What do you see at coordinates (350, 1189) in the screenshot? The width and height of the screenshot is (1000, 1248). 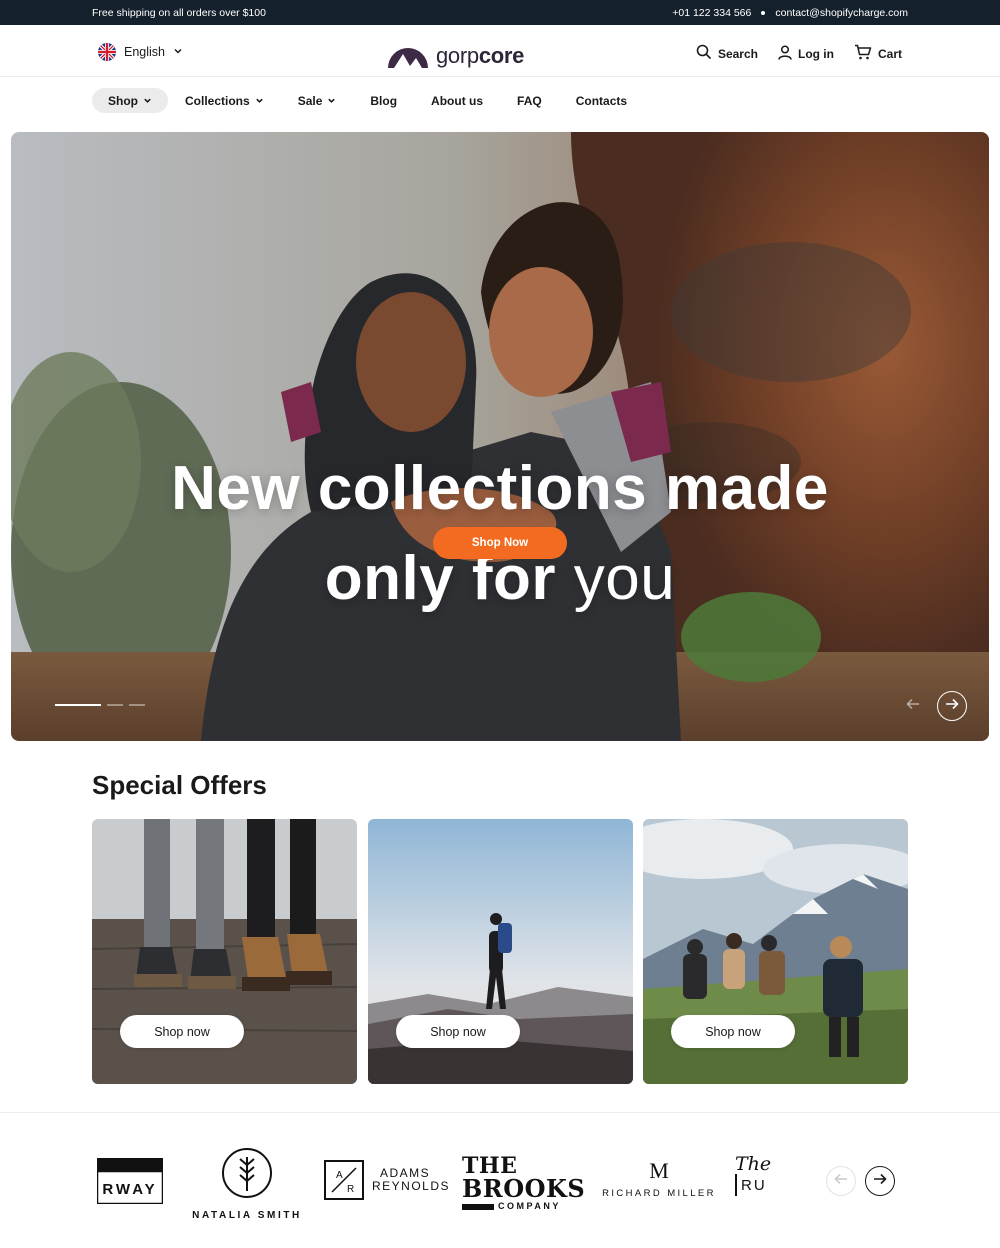 I see `svg-text: R` at bounding box center [350, 1189].